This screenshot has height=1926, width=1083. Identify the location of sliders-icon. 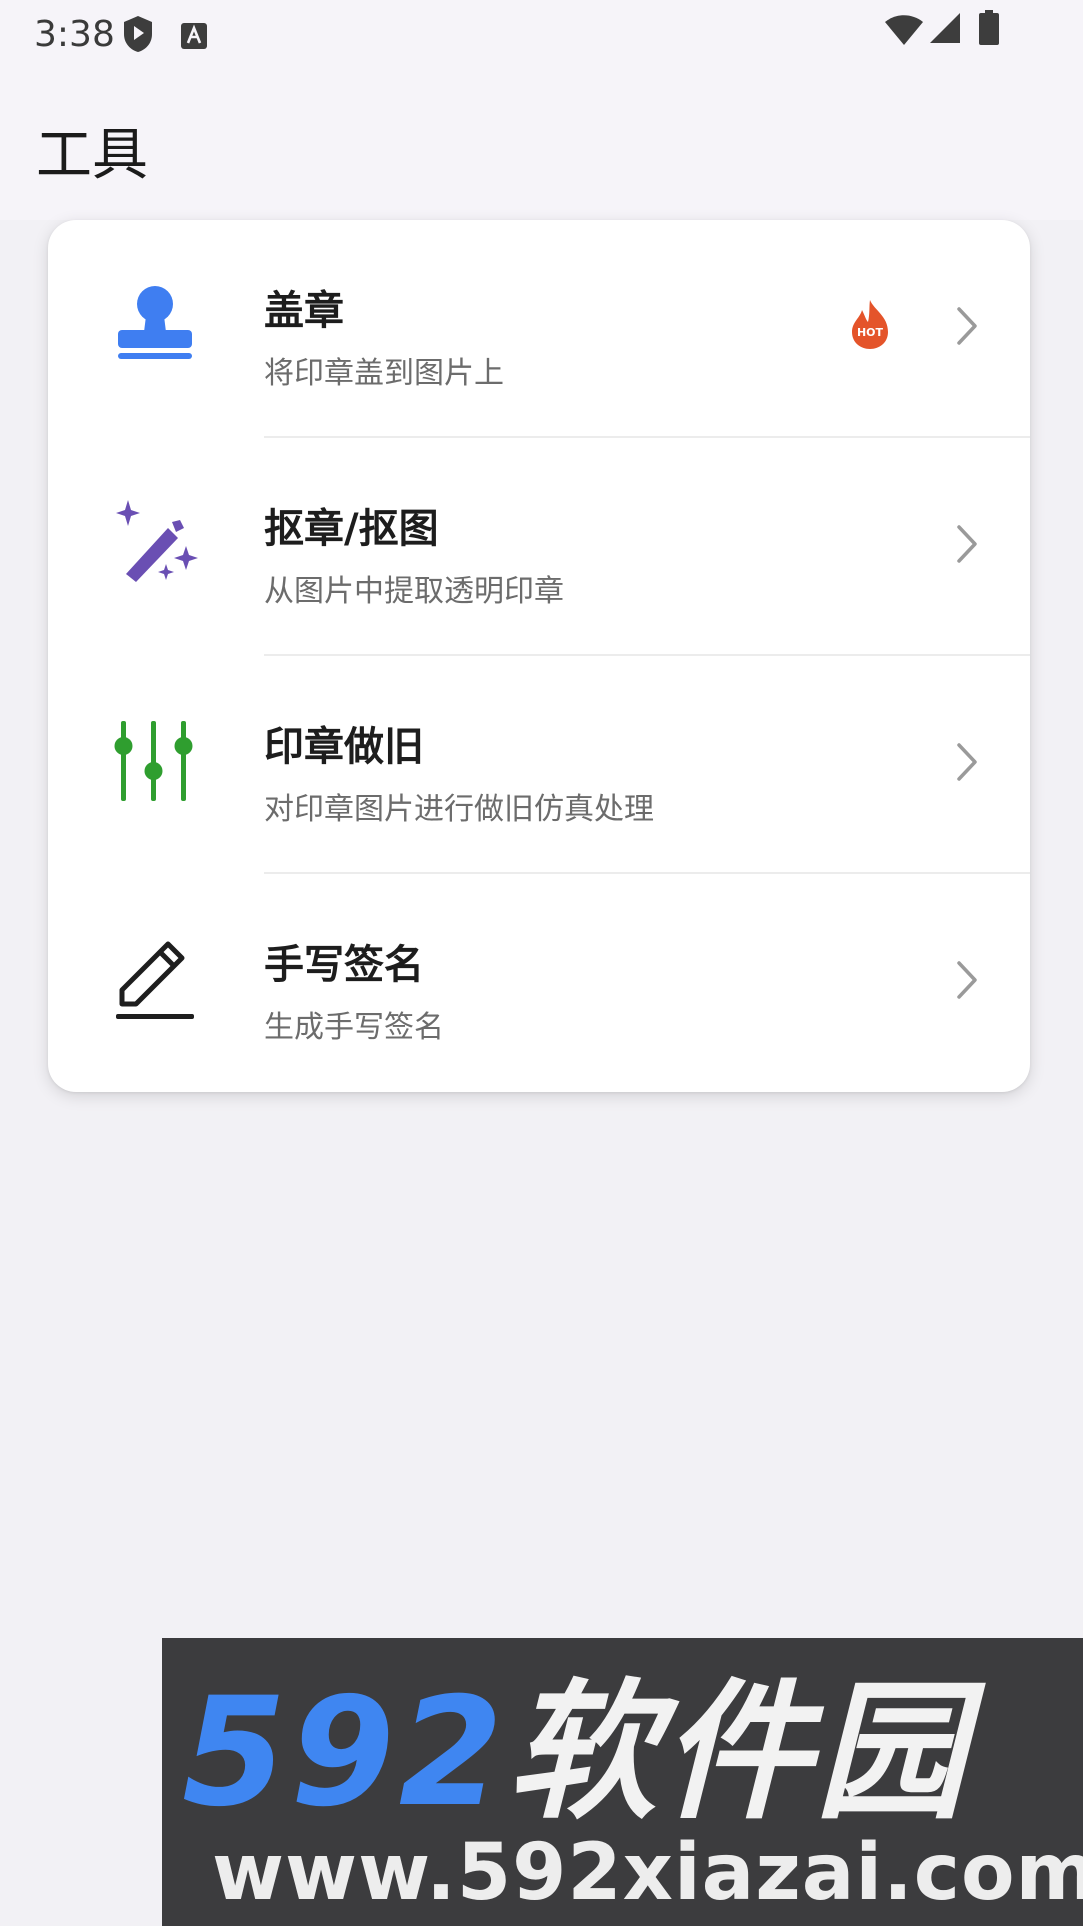
(153, 761).